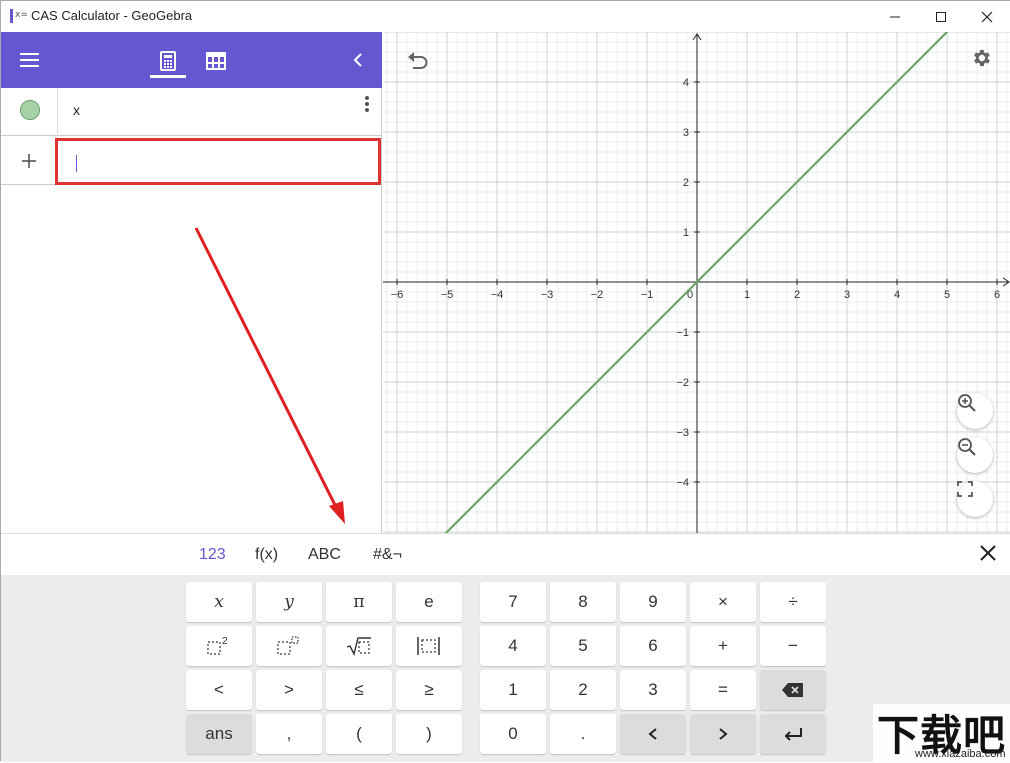 The image size is (1010, 763). Describe the element at coordinates (547, 295) in the screenshot. I see `x-tick-label: −3` at that location.